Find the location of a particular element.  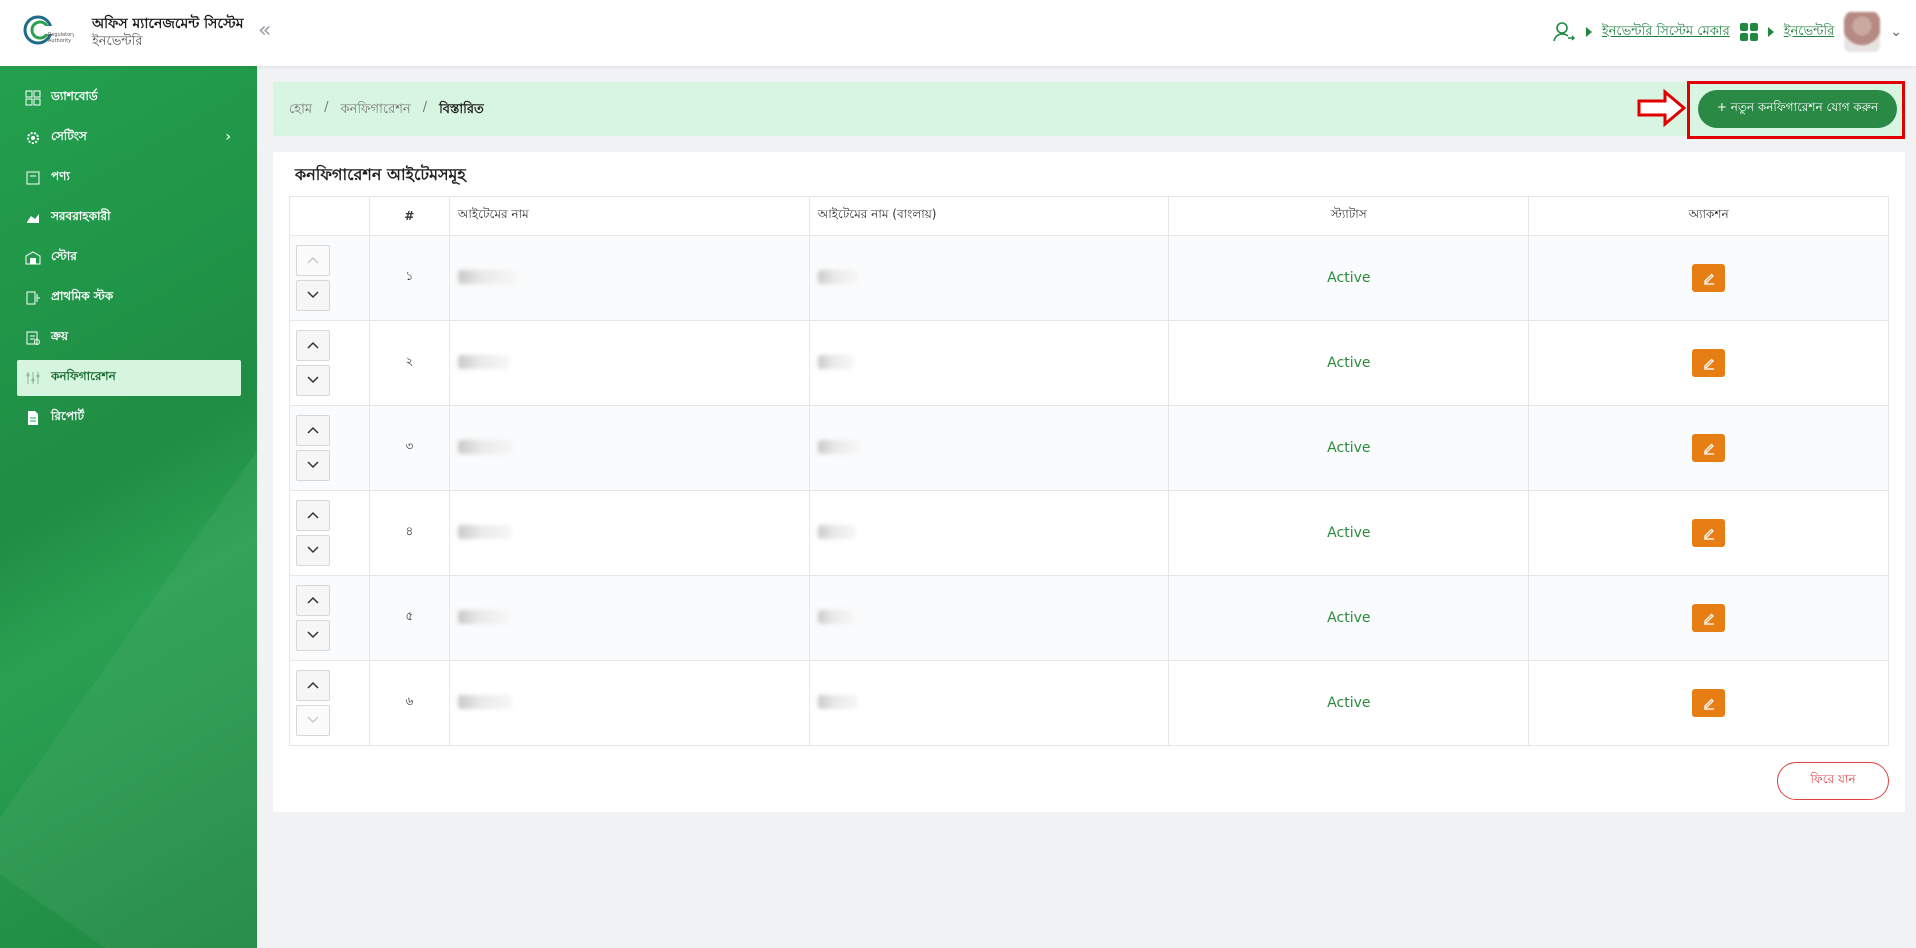

table-row: ৩ Active is located at coordinates (1089, 448).